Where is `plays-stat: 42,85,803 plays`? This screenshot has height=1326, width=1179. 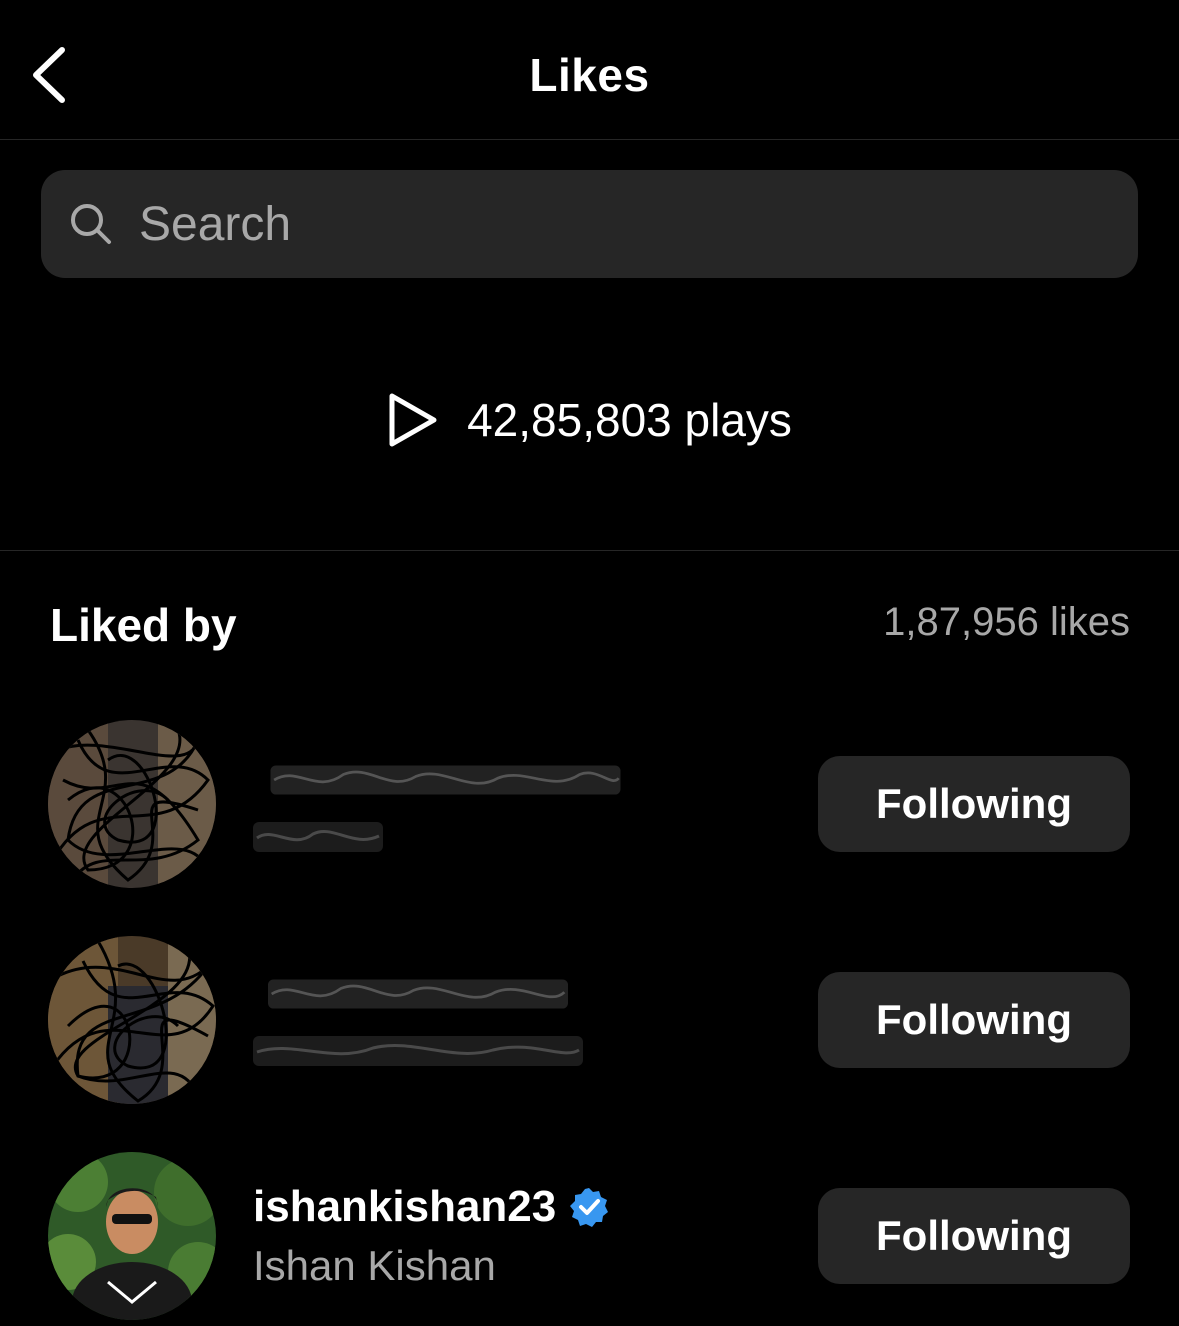
plays-stat: 42,85,803 plays is located at coordinates (589, 420).